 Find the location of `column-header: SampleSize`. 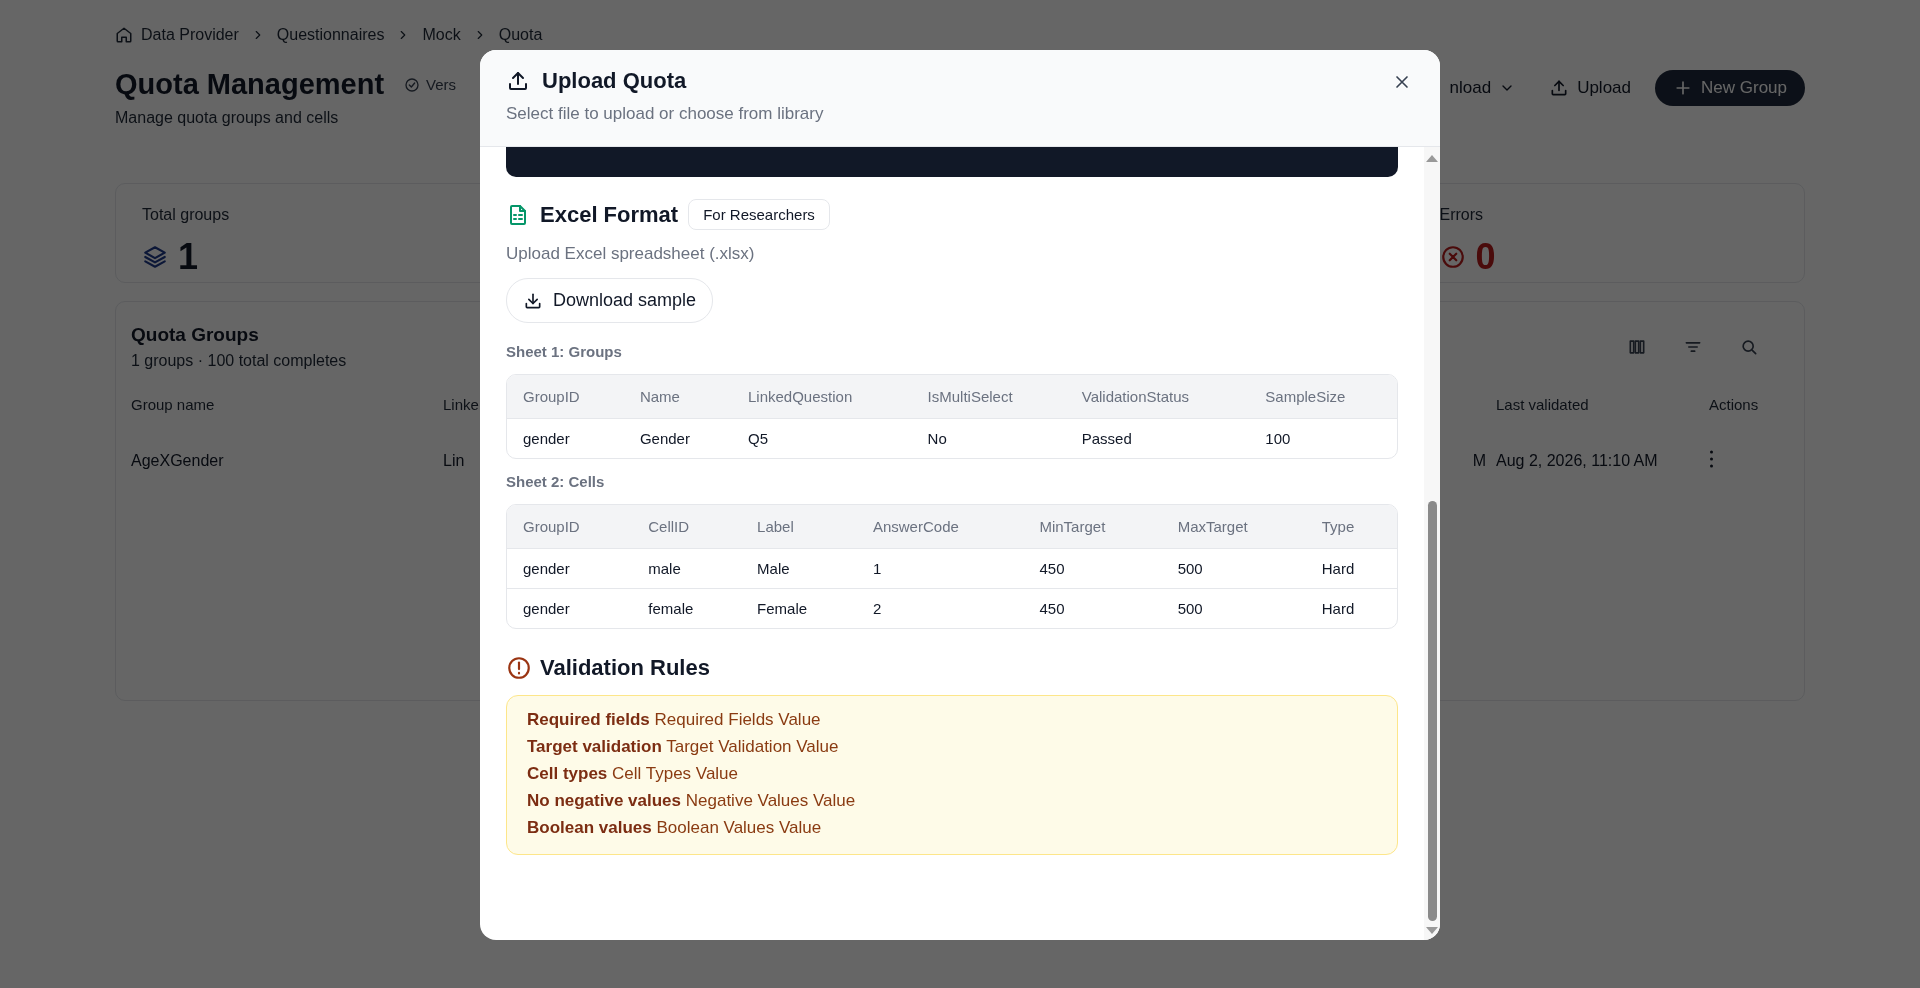

column-header: SampleSize is located at coordinates (1323, 397).